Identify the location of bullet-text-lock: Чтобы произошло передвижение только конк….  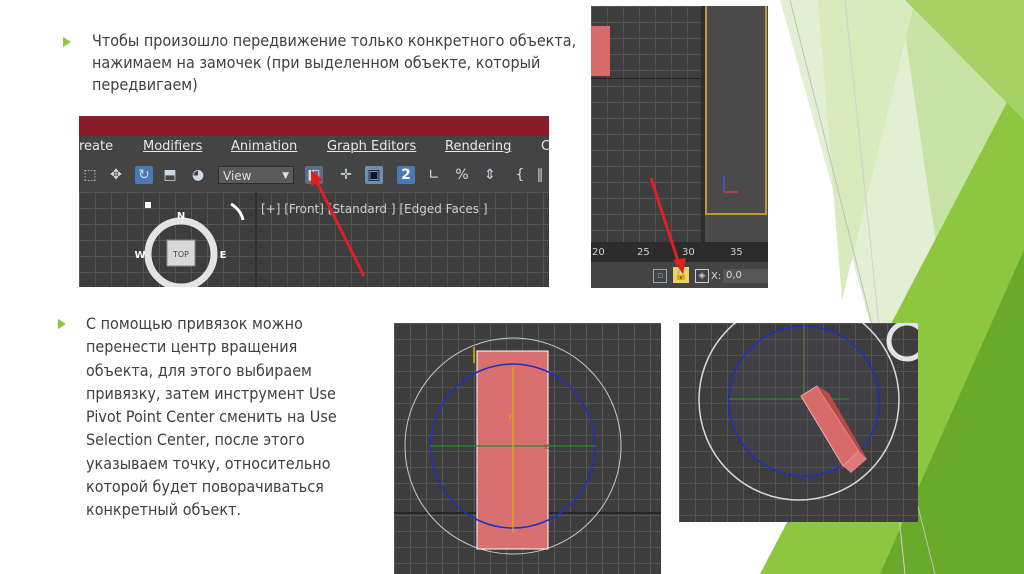
(334, 62).